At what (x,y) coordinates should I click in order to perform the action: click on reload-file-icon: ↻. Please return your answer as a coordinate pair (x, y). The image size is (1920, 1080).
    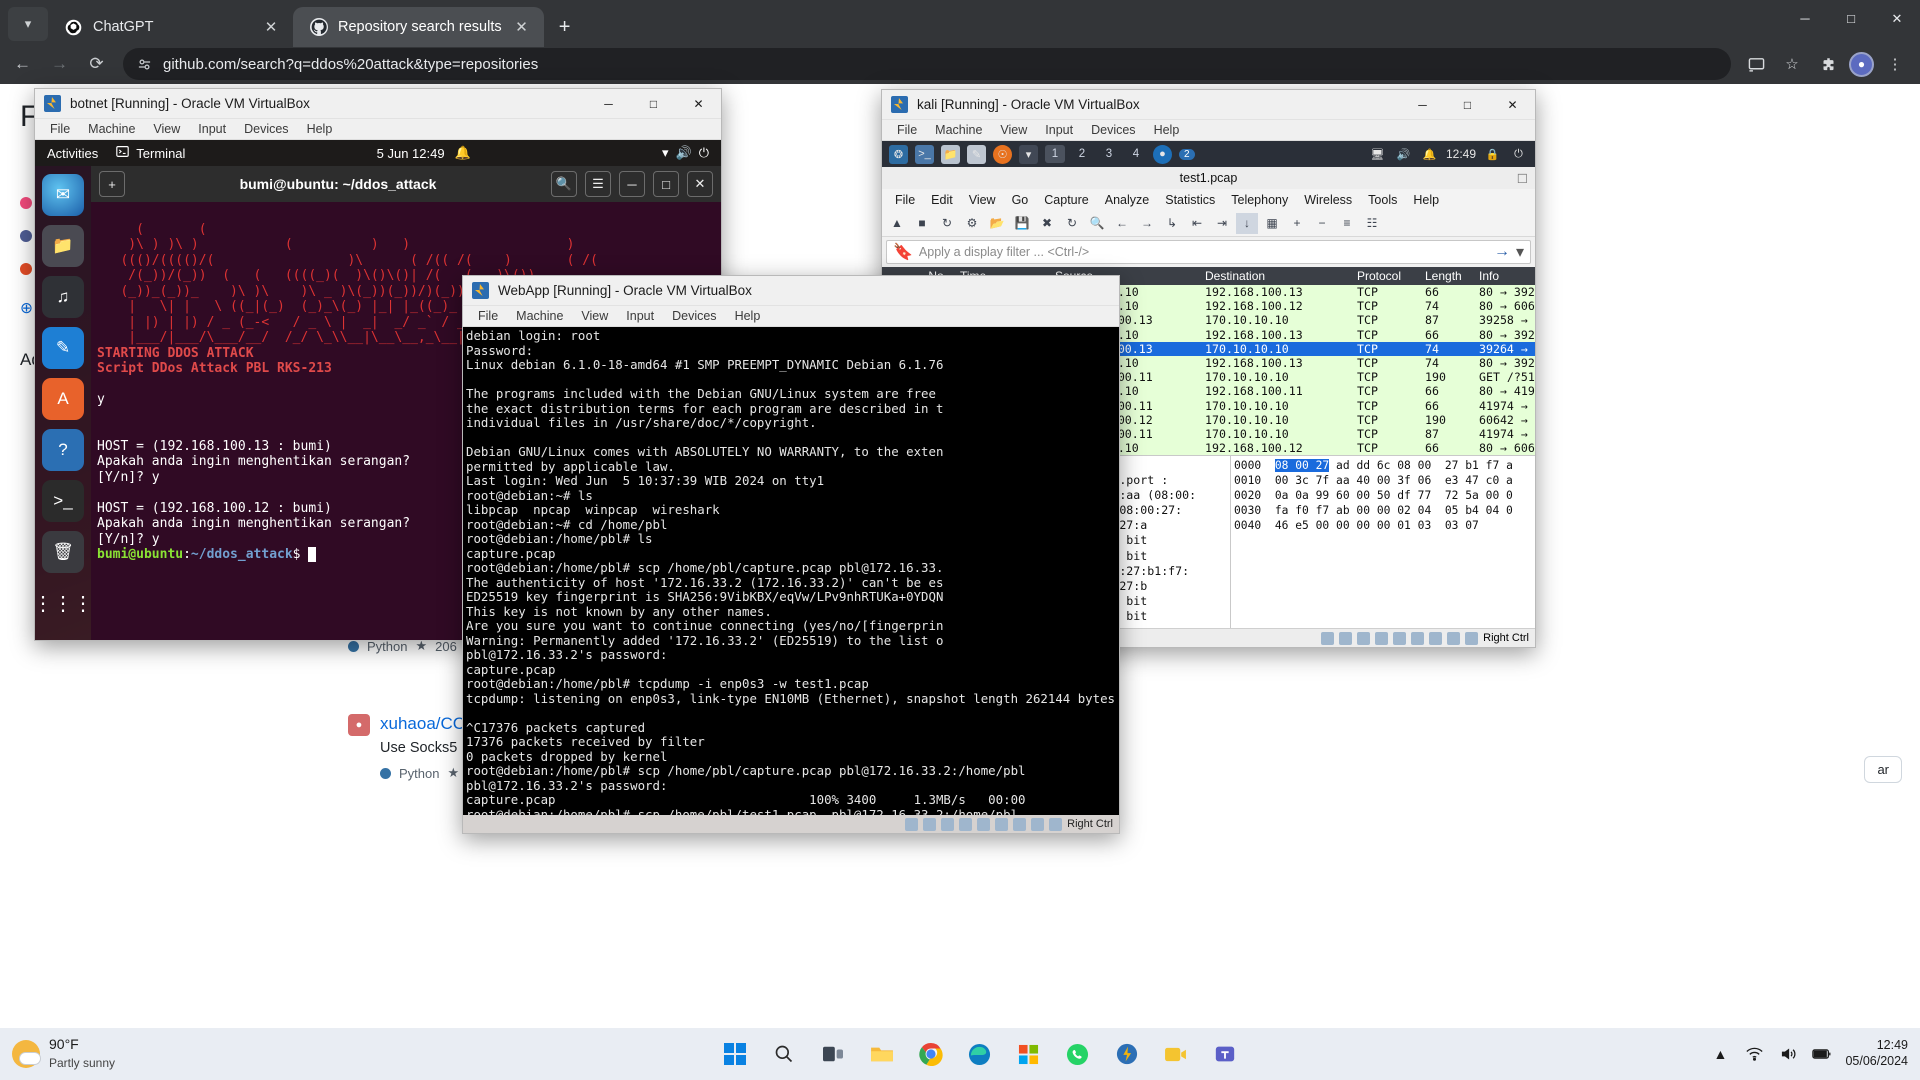
    Looking at the image, I should click on (1072, 223).